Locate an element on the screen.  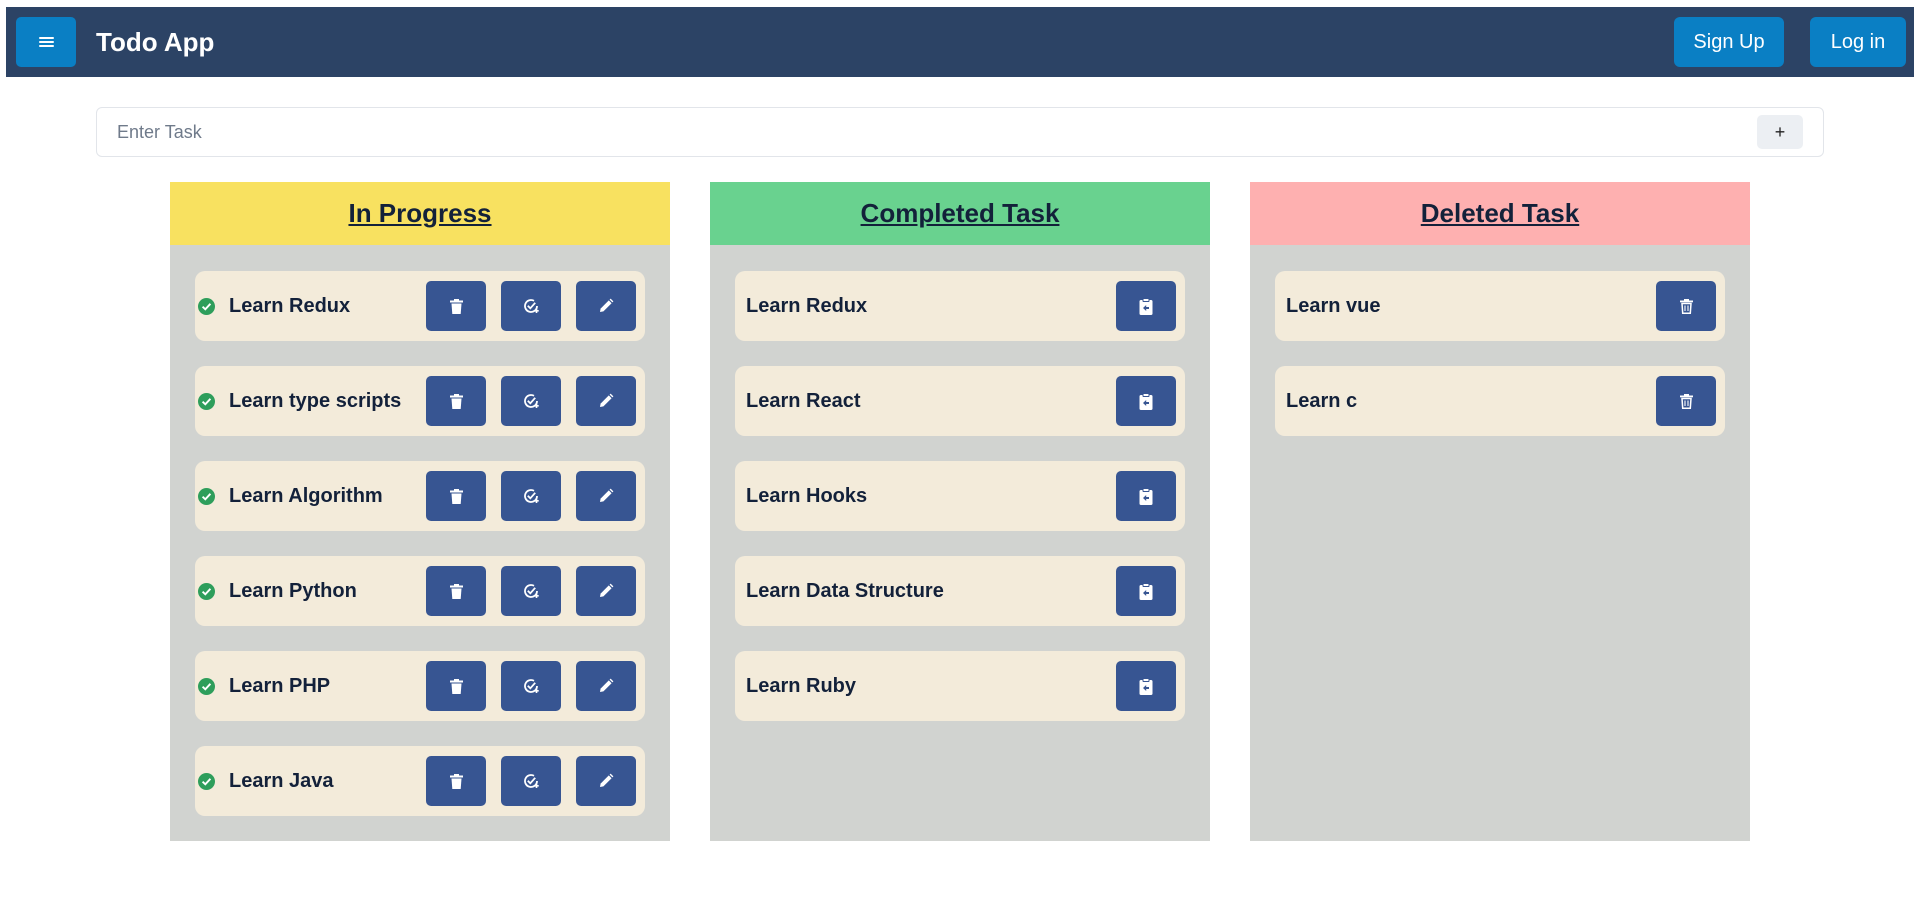
hamburger-icon is located at coordinates (46, 42).